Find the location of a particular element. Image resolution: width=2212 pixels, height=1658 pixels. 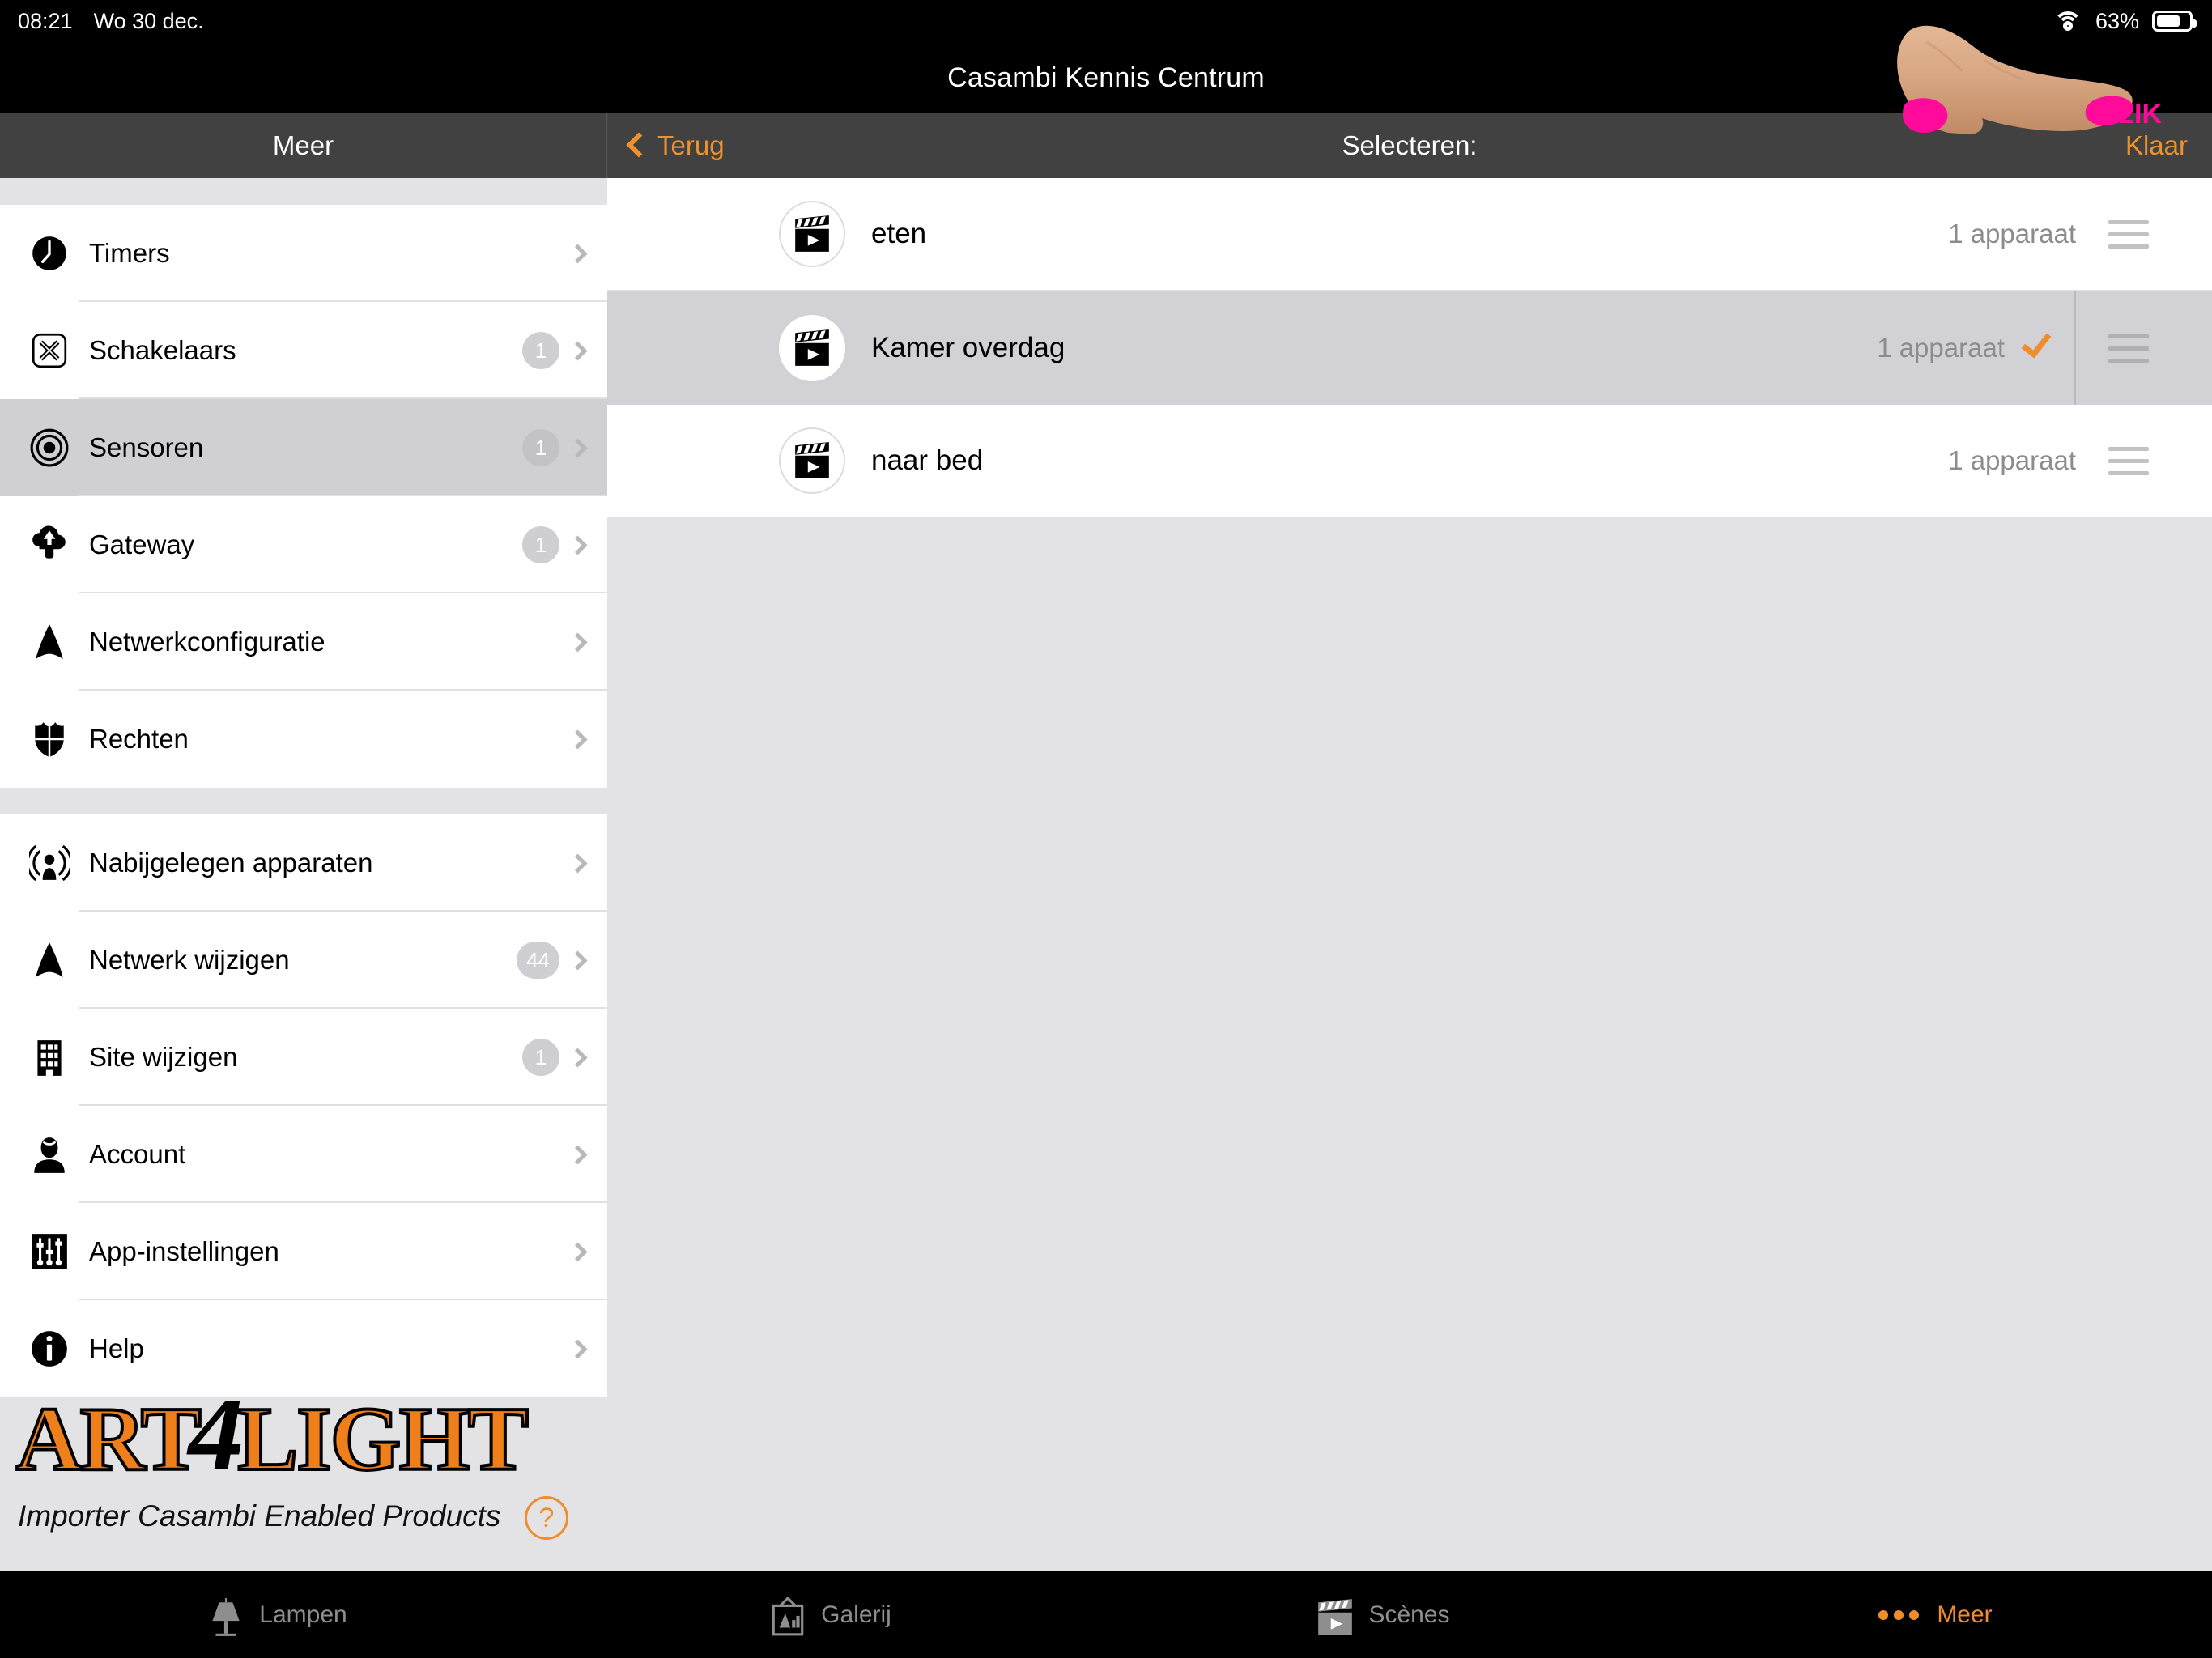

sidebar-item-label: Nabijgelegen apparaten is located at coordinates (231, 863).